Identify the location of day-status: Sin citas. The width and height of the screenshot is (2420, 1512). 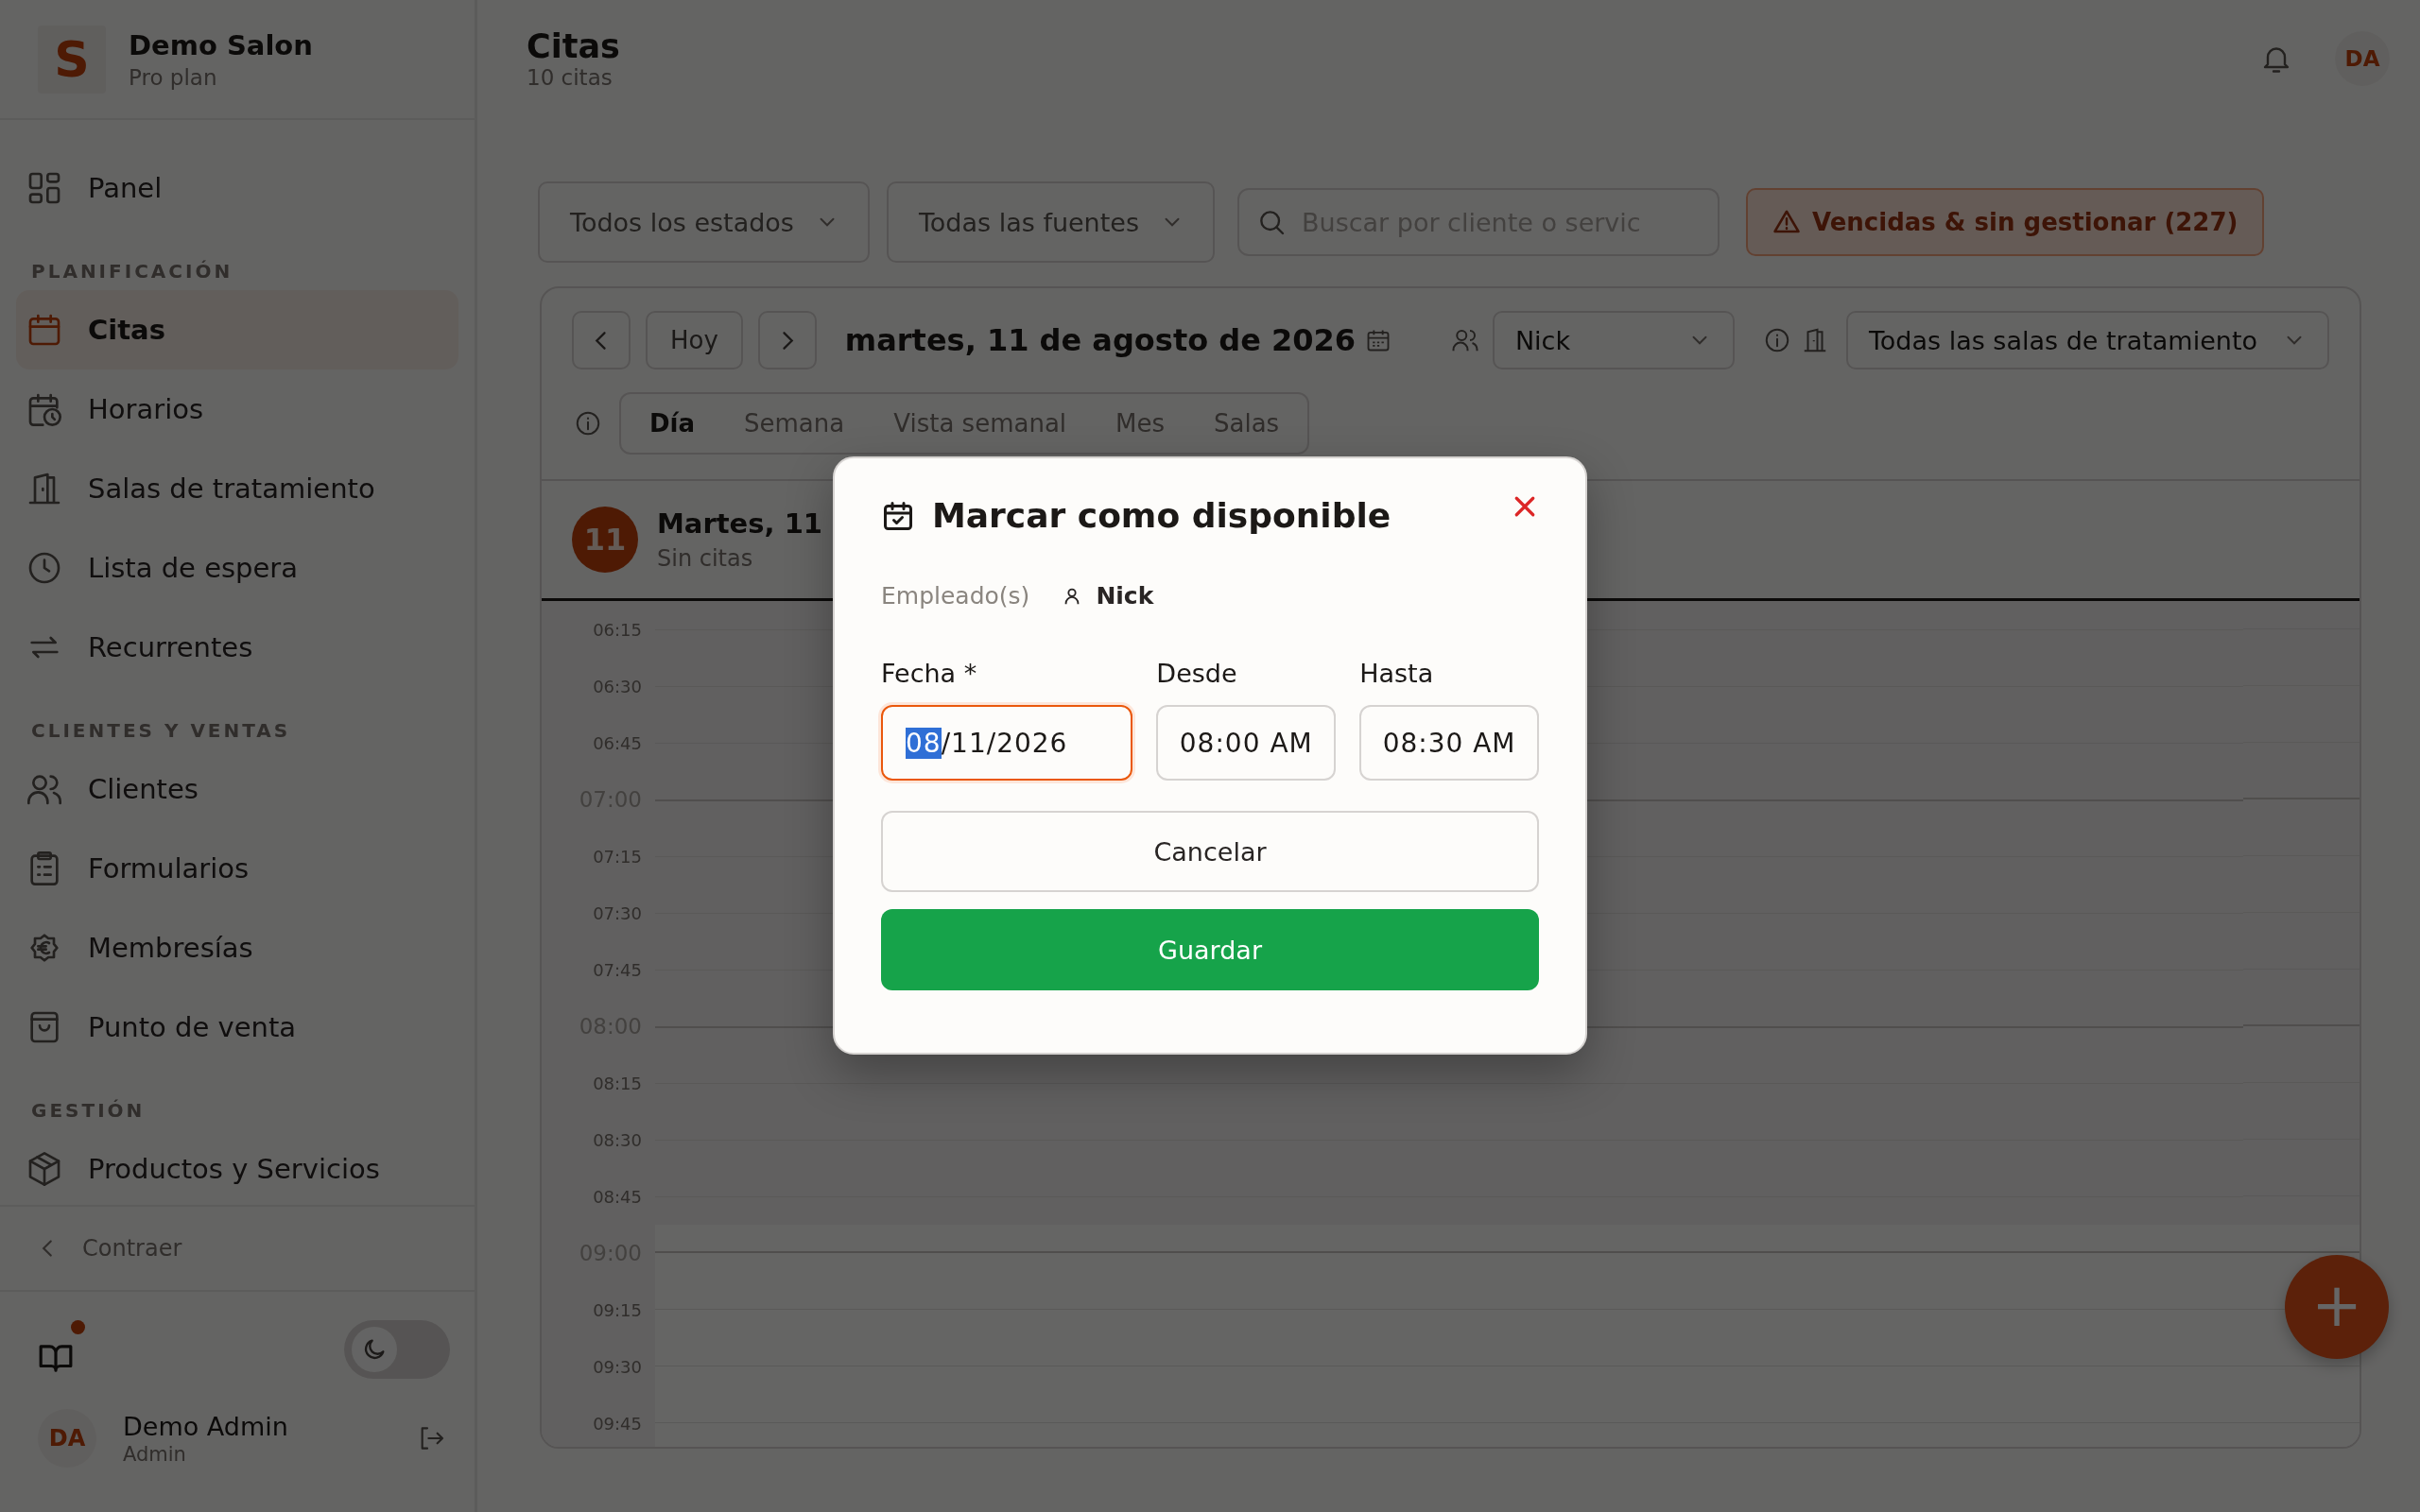
(705, 558).